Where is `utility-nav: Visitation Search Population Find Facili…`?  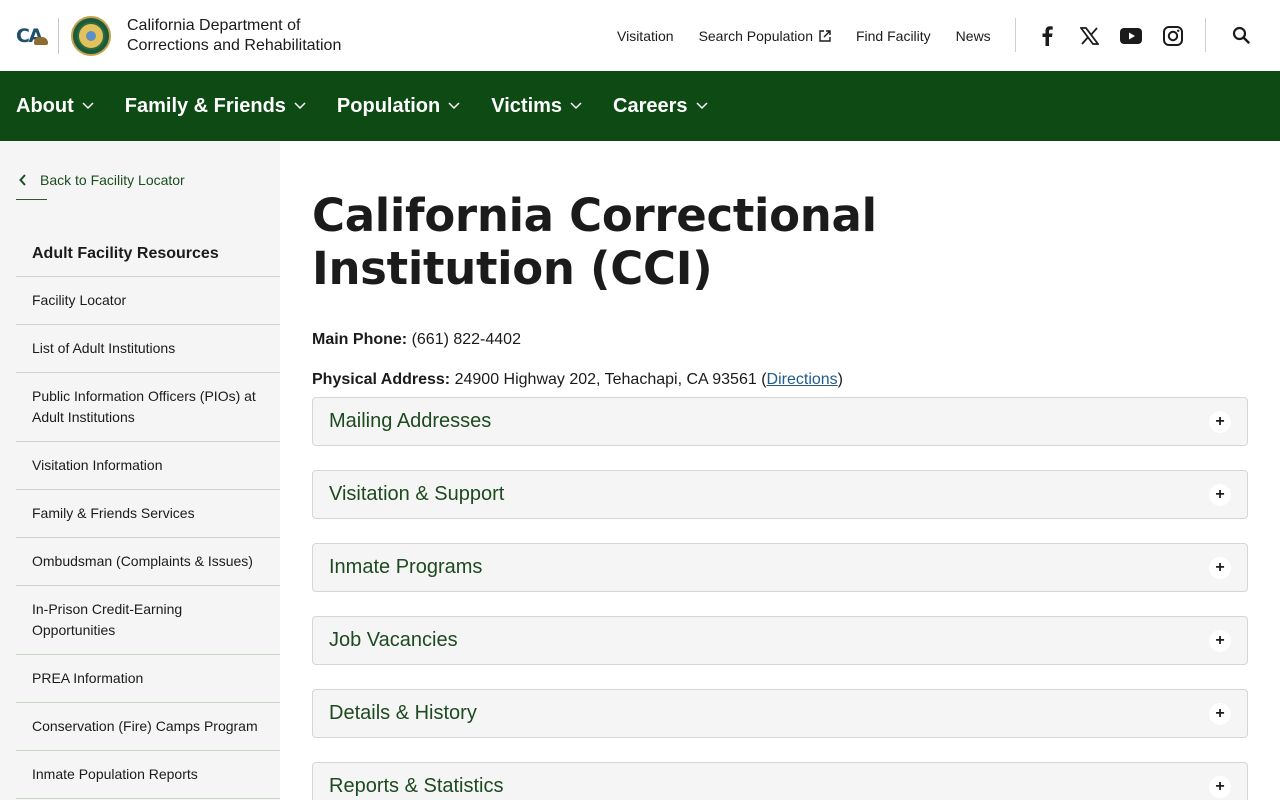 utility-nav: Visitation Search Population Find Facili… is located at coordinates (816, 35).